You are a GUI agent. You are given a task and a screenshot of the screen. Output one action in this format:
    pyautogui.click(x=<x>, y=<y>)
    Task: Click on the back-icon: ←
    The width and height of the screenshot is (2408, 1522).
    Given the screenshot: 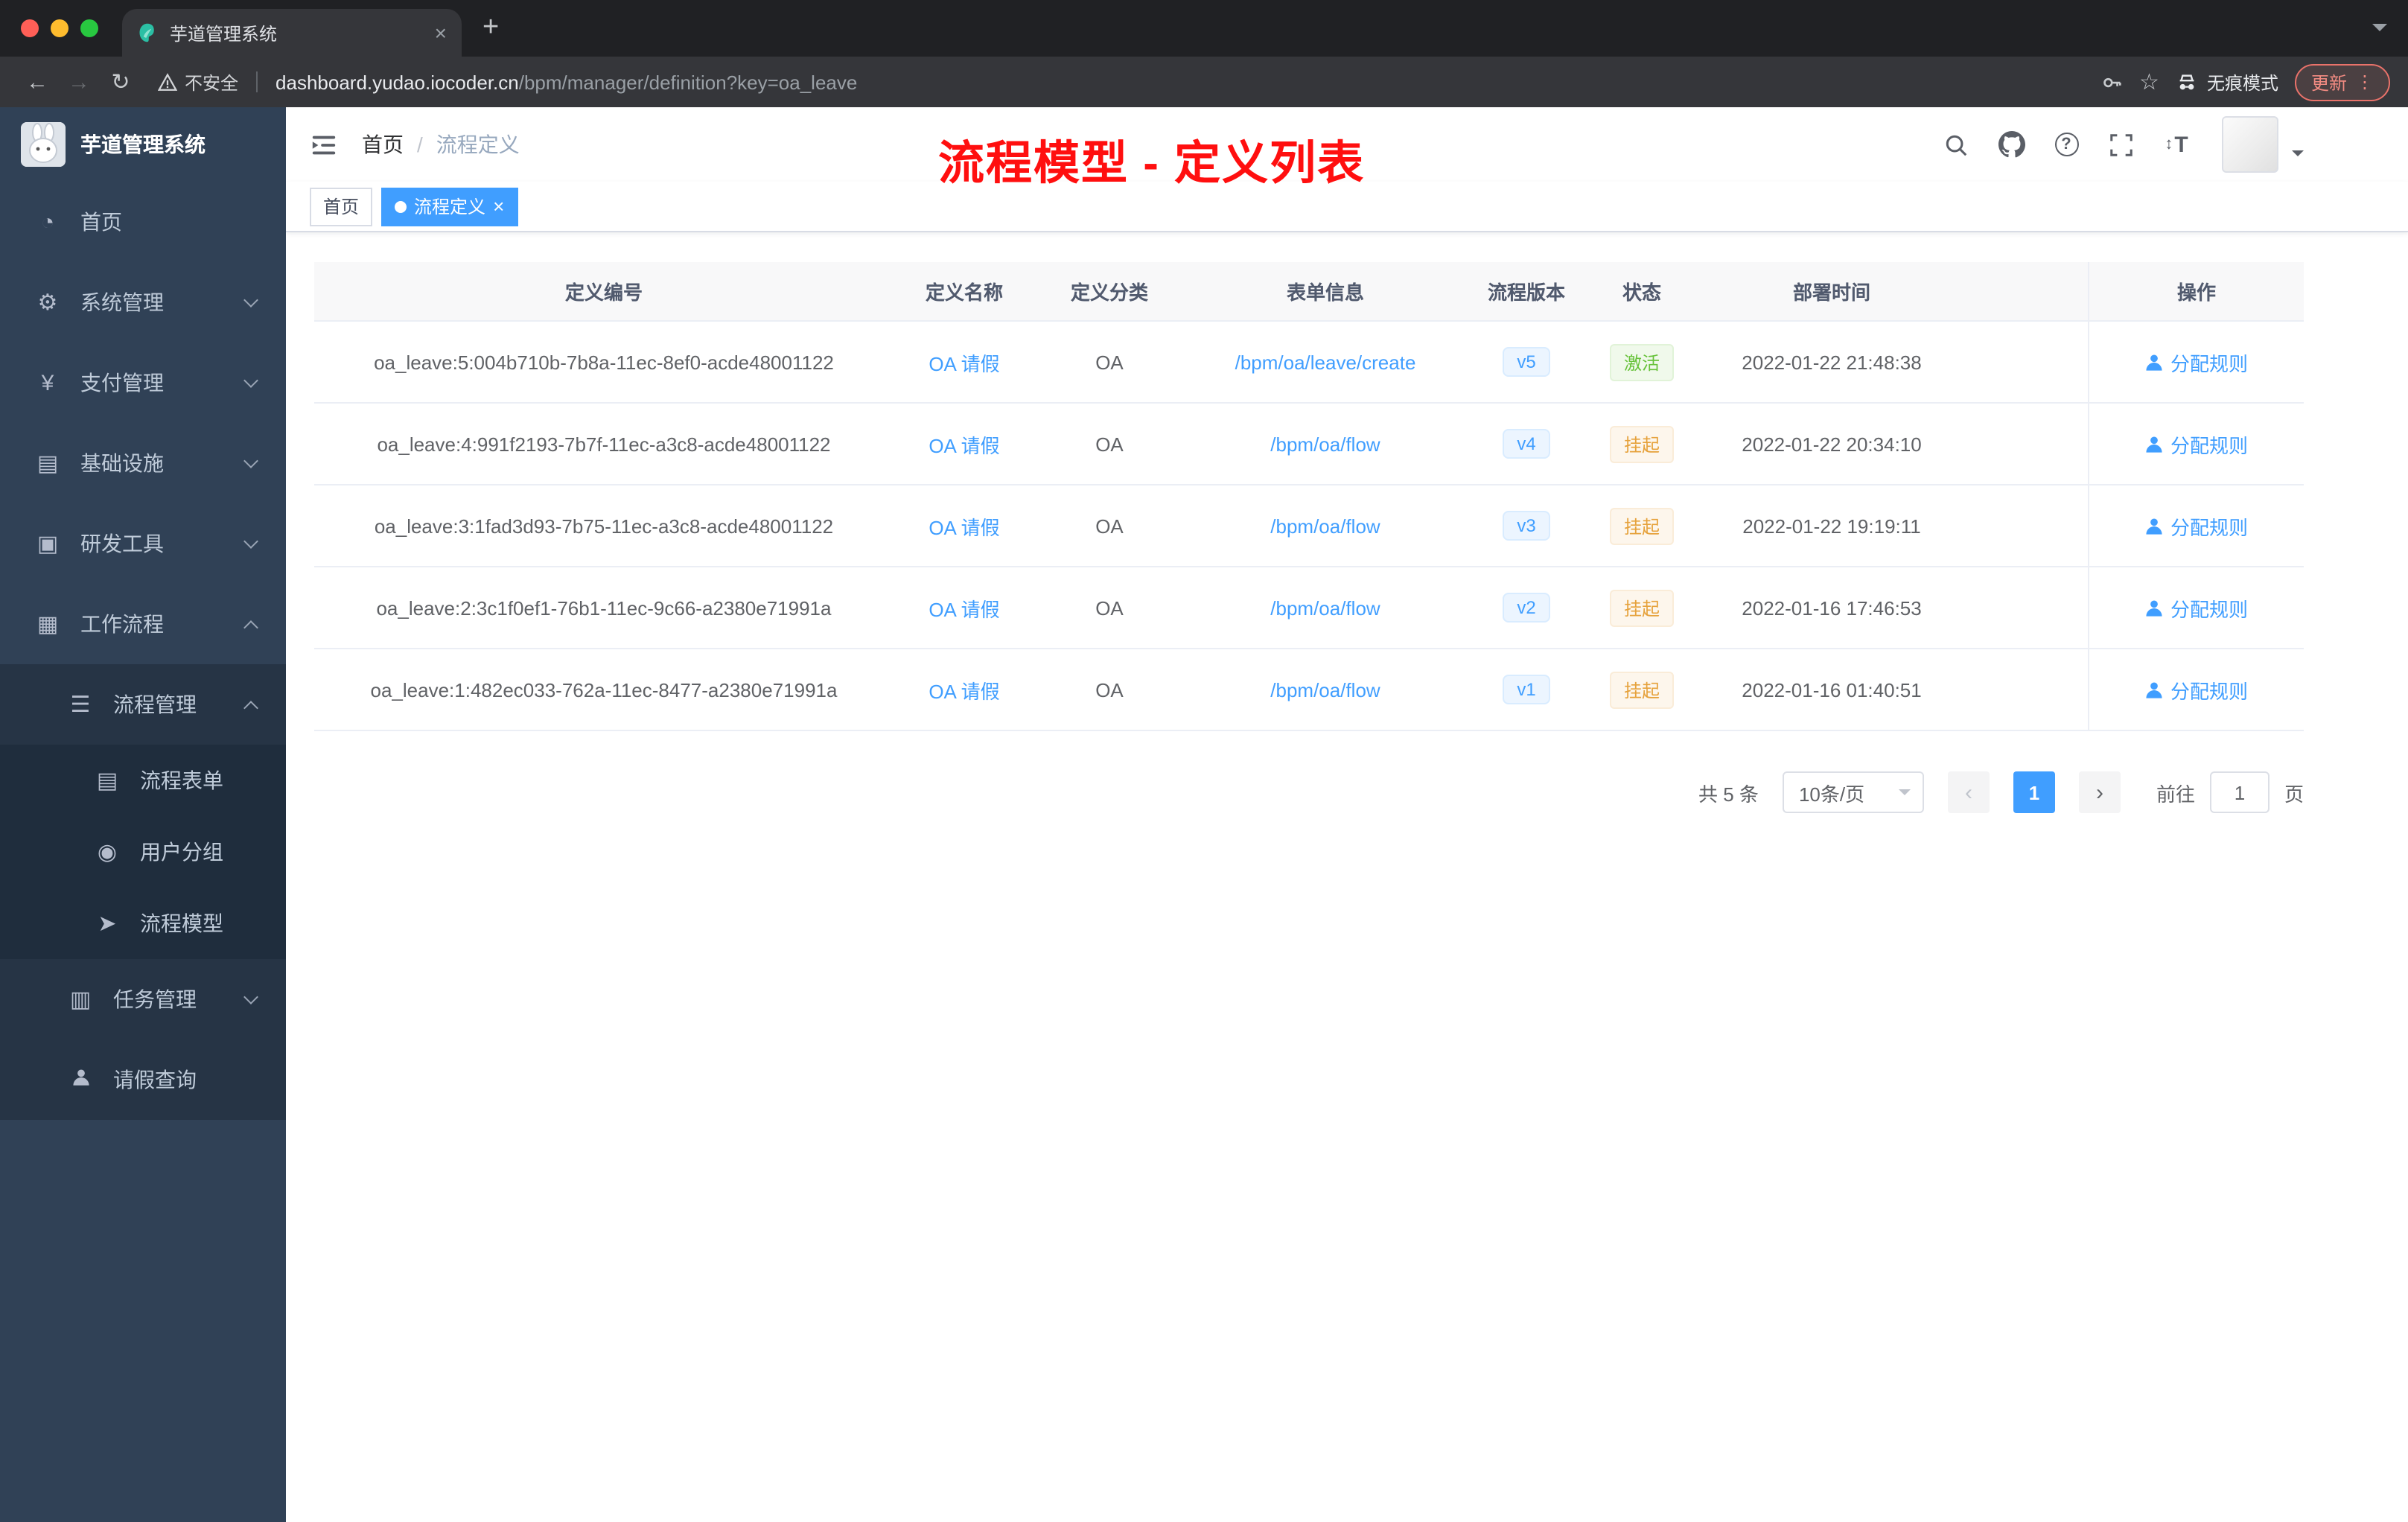 What is the action you would take?
    pyautogui.click(x=37, y=82)
    